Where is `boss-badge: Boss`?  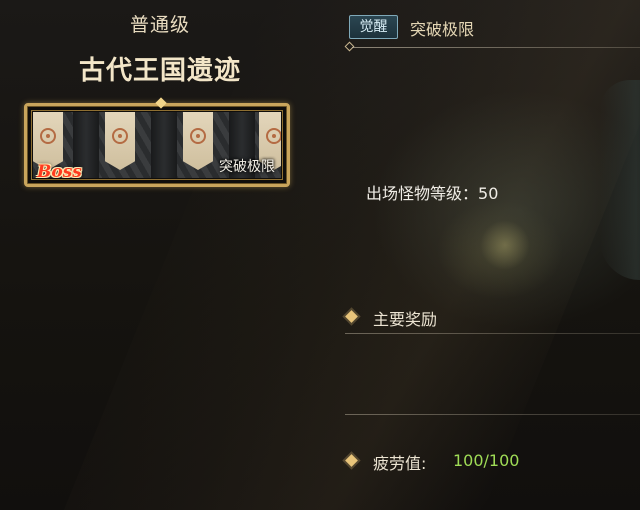 boss-badge: Boss is located at coordinates (59, 172).